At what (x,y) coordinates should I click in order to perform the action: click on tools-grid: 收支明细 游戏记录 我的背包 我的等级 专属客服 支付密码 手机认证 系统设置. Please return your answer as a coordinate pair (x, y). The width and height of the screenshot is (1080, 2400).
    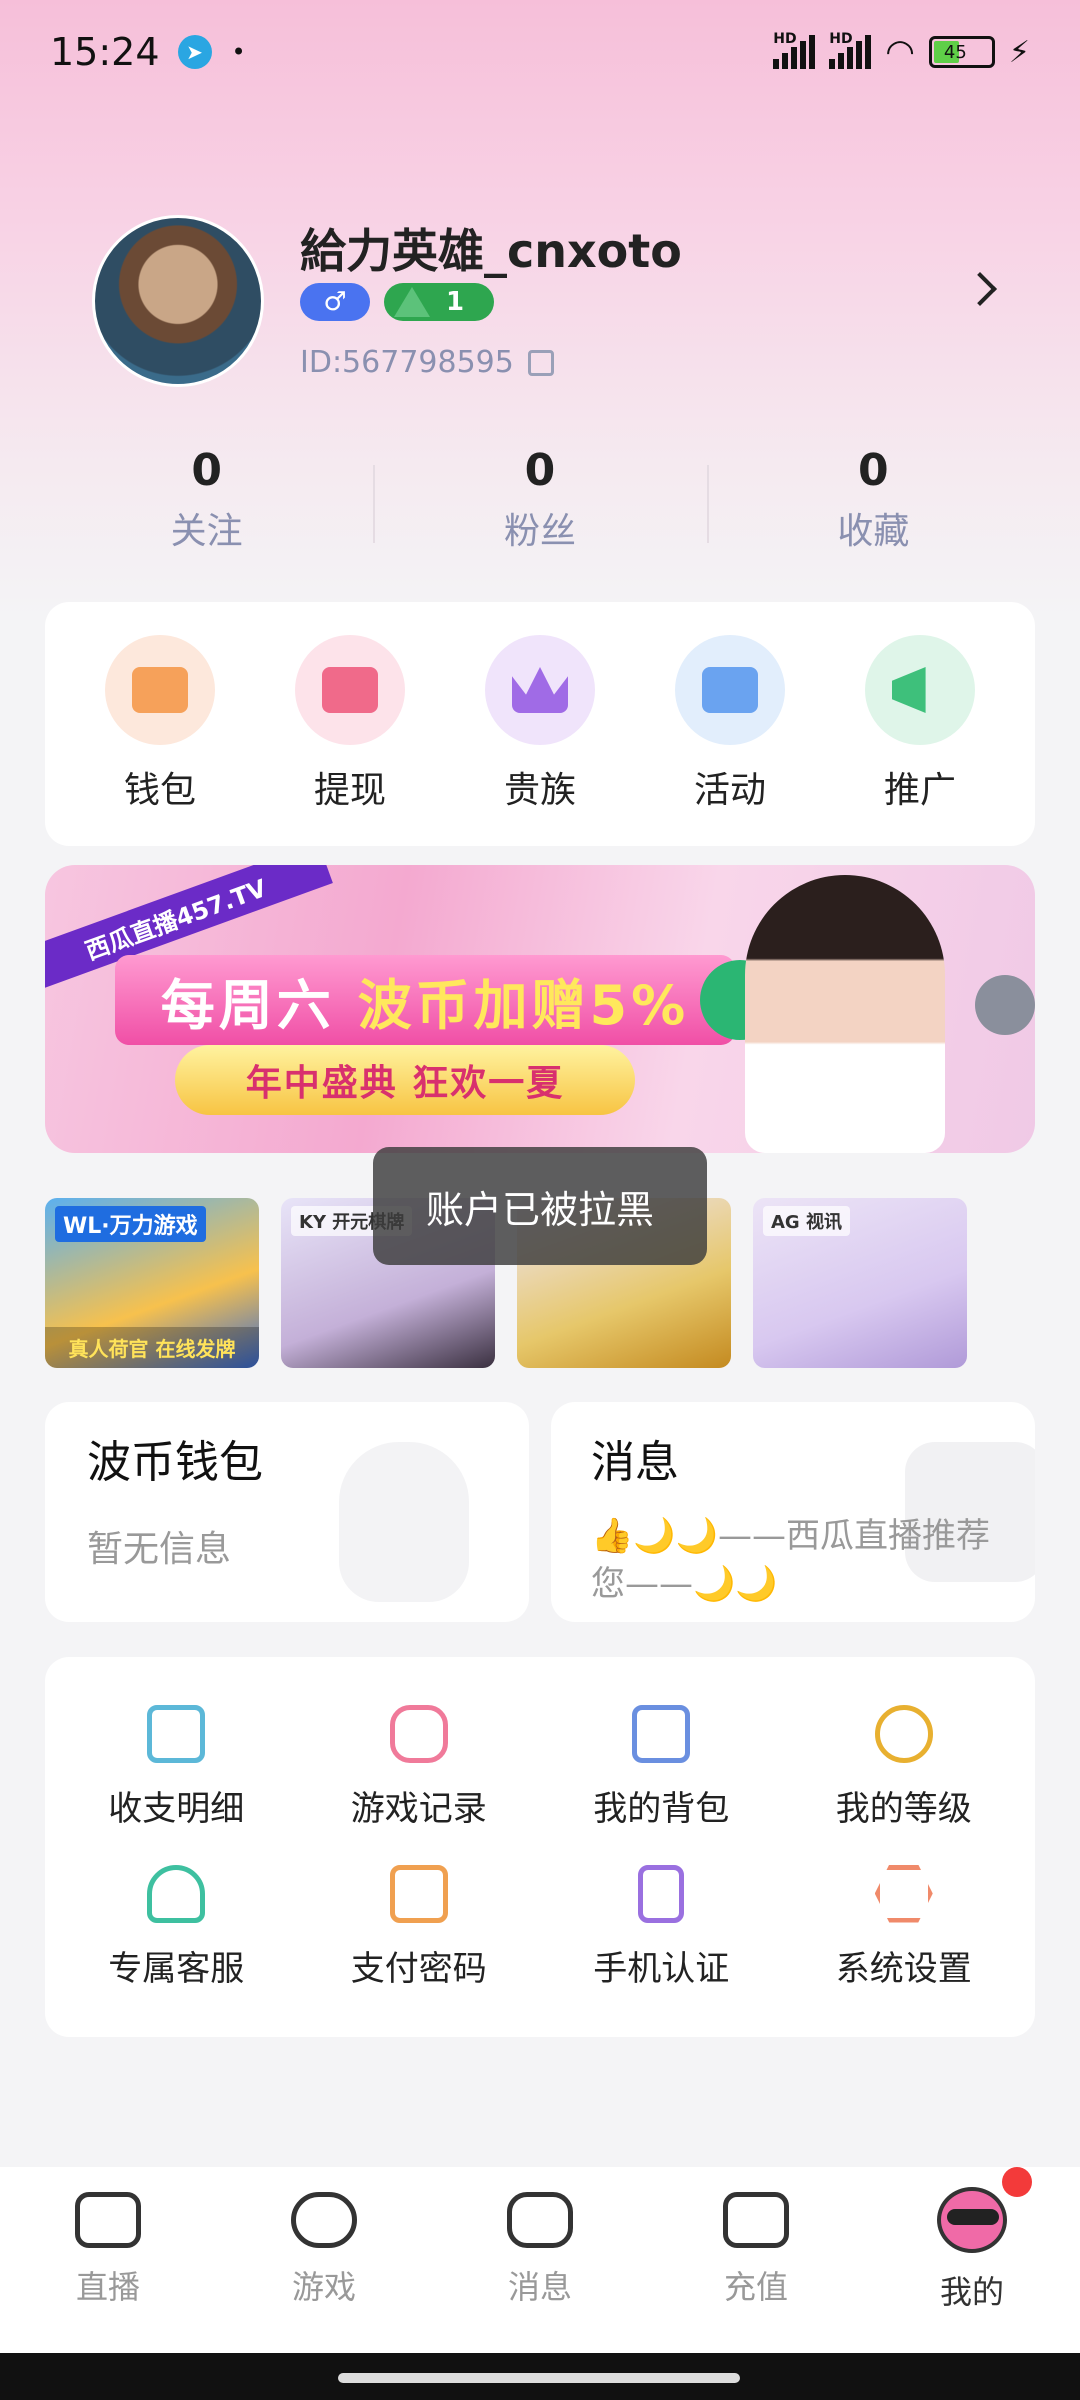
    Looking at the image, I should click on (540, 1847).